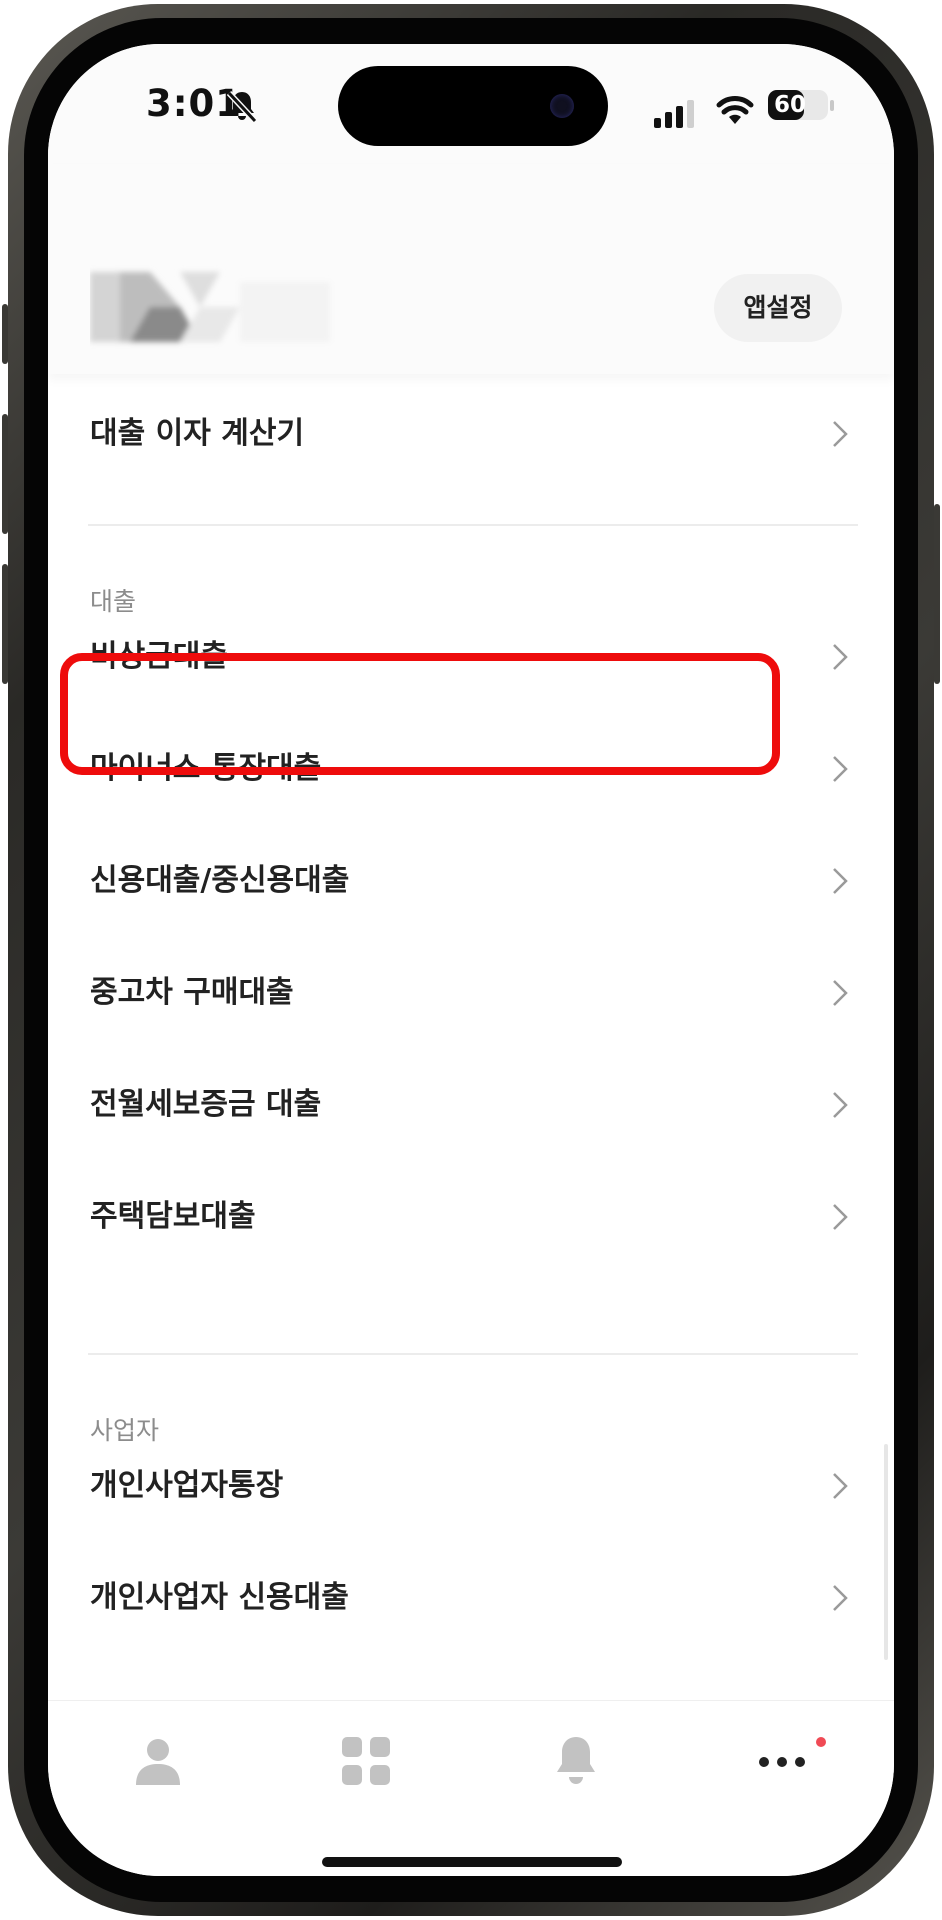  What do you see at coordinates (420, 714) in the screenshot?
I see `highlight-box` at bounding box center [420, 714].